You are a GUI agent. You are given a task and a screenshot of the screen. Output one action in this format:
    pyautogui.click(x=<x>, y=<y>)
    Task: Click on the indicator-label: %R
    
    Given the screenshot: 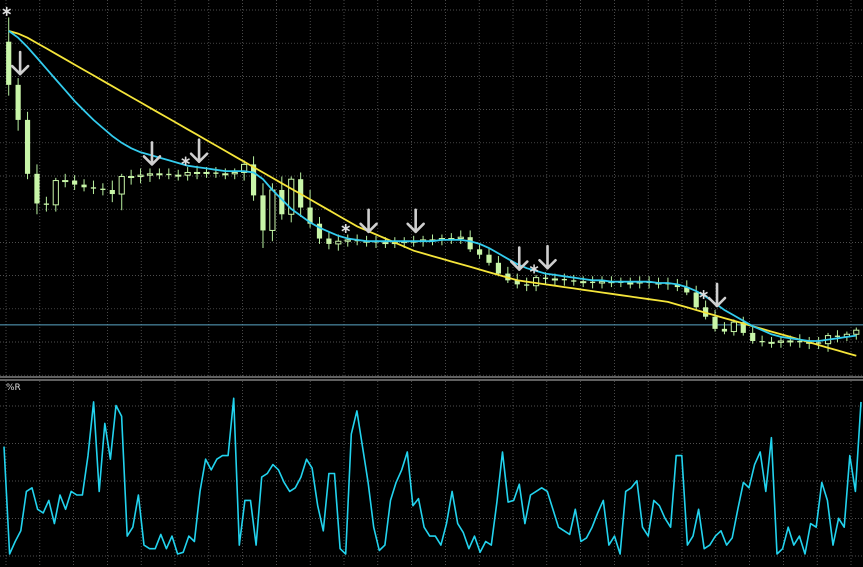 What is the action you would take?
    pyautogui.click(x=13, y=388)
    